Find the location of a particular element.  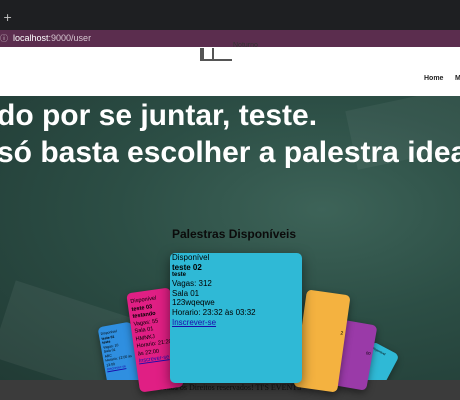

card-vagas: Vagas: 312 is located at coordinates (192, 284).